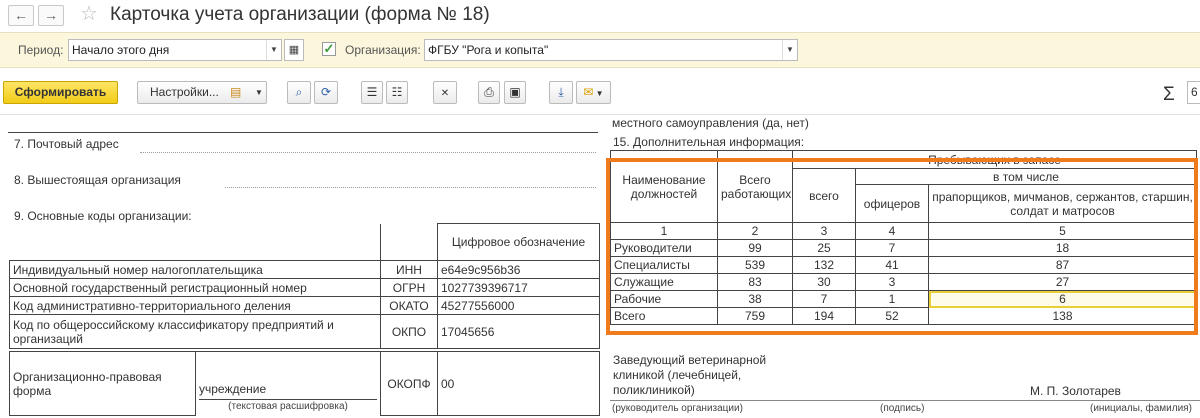  What do you see at coordinates (518, 287) in the screenshot?
I see `code-value: 1027739396717` at bounding box center [518, 287].